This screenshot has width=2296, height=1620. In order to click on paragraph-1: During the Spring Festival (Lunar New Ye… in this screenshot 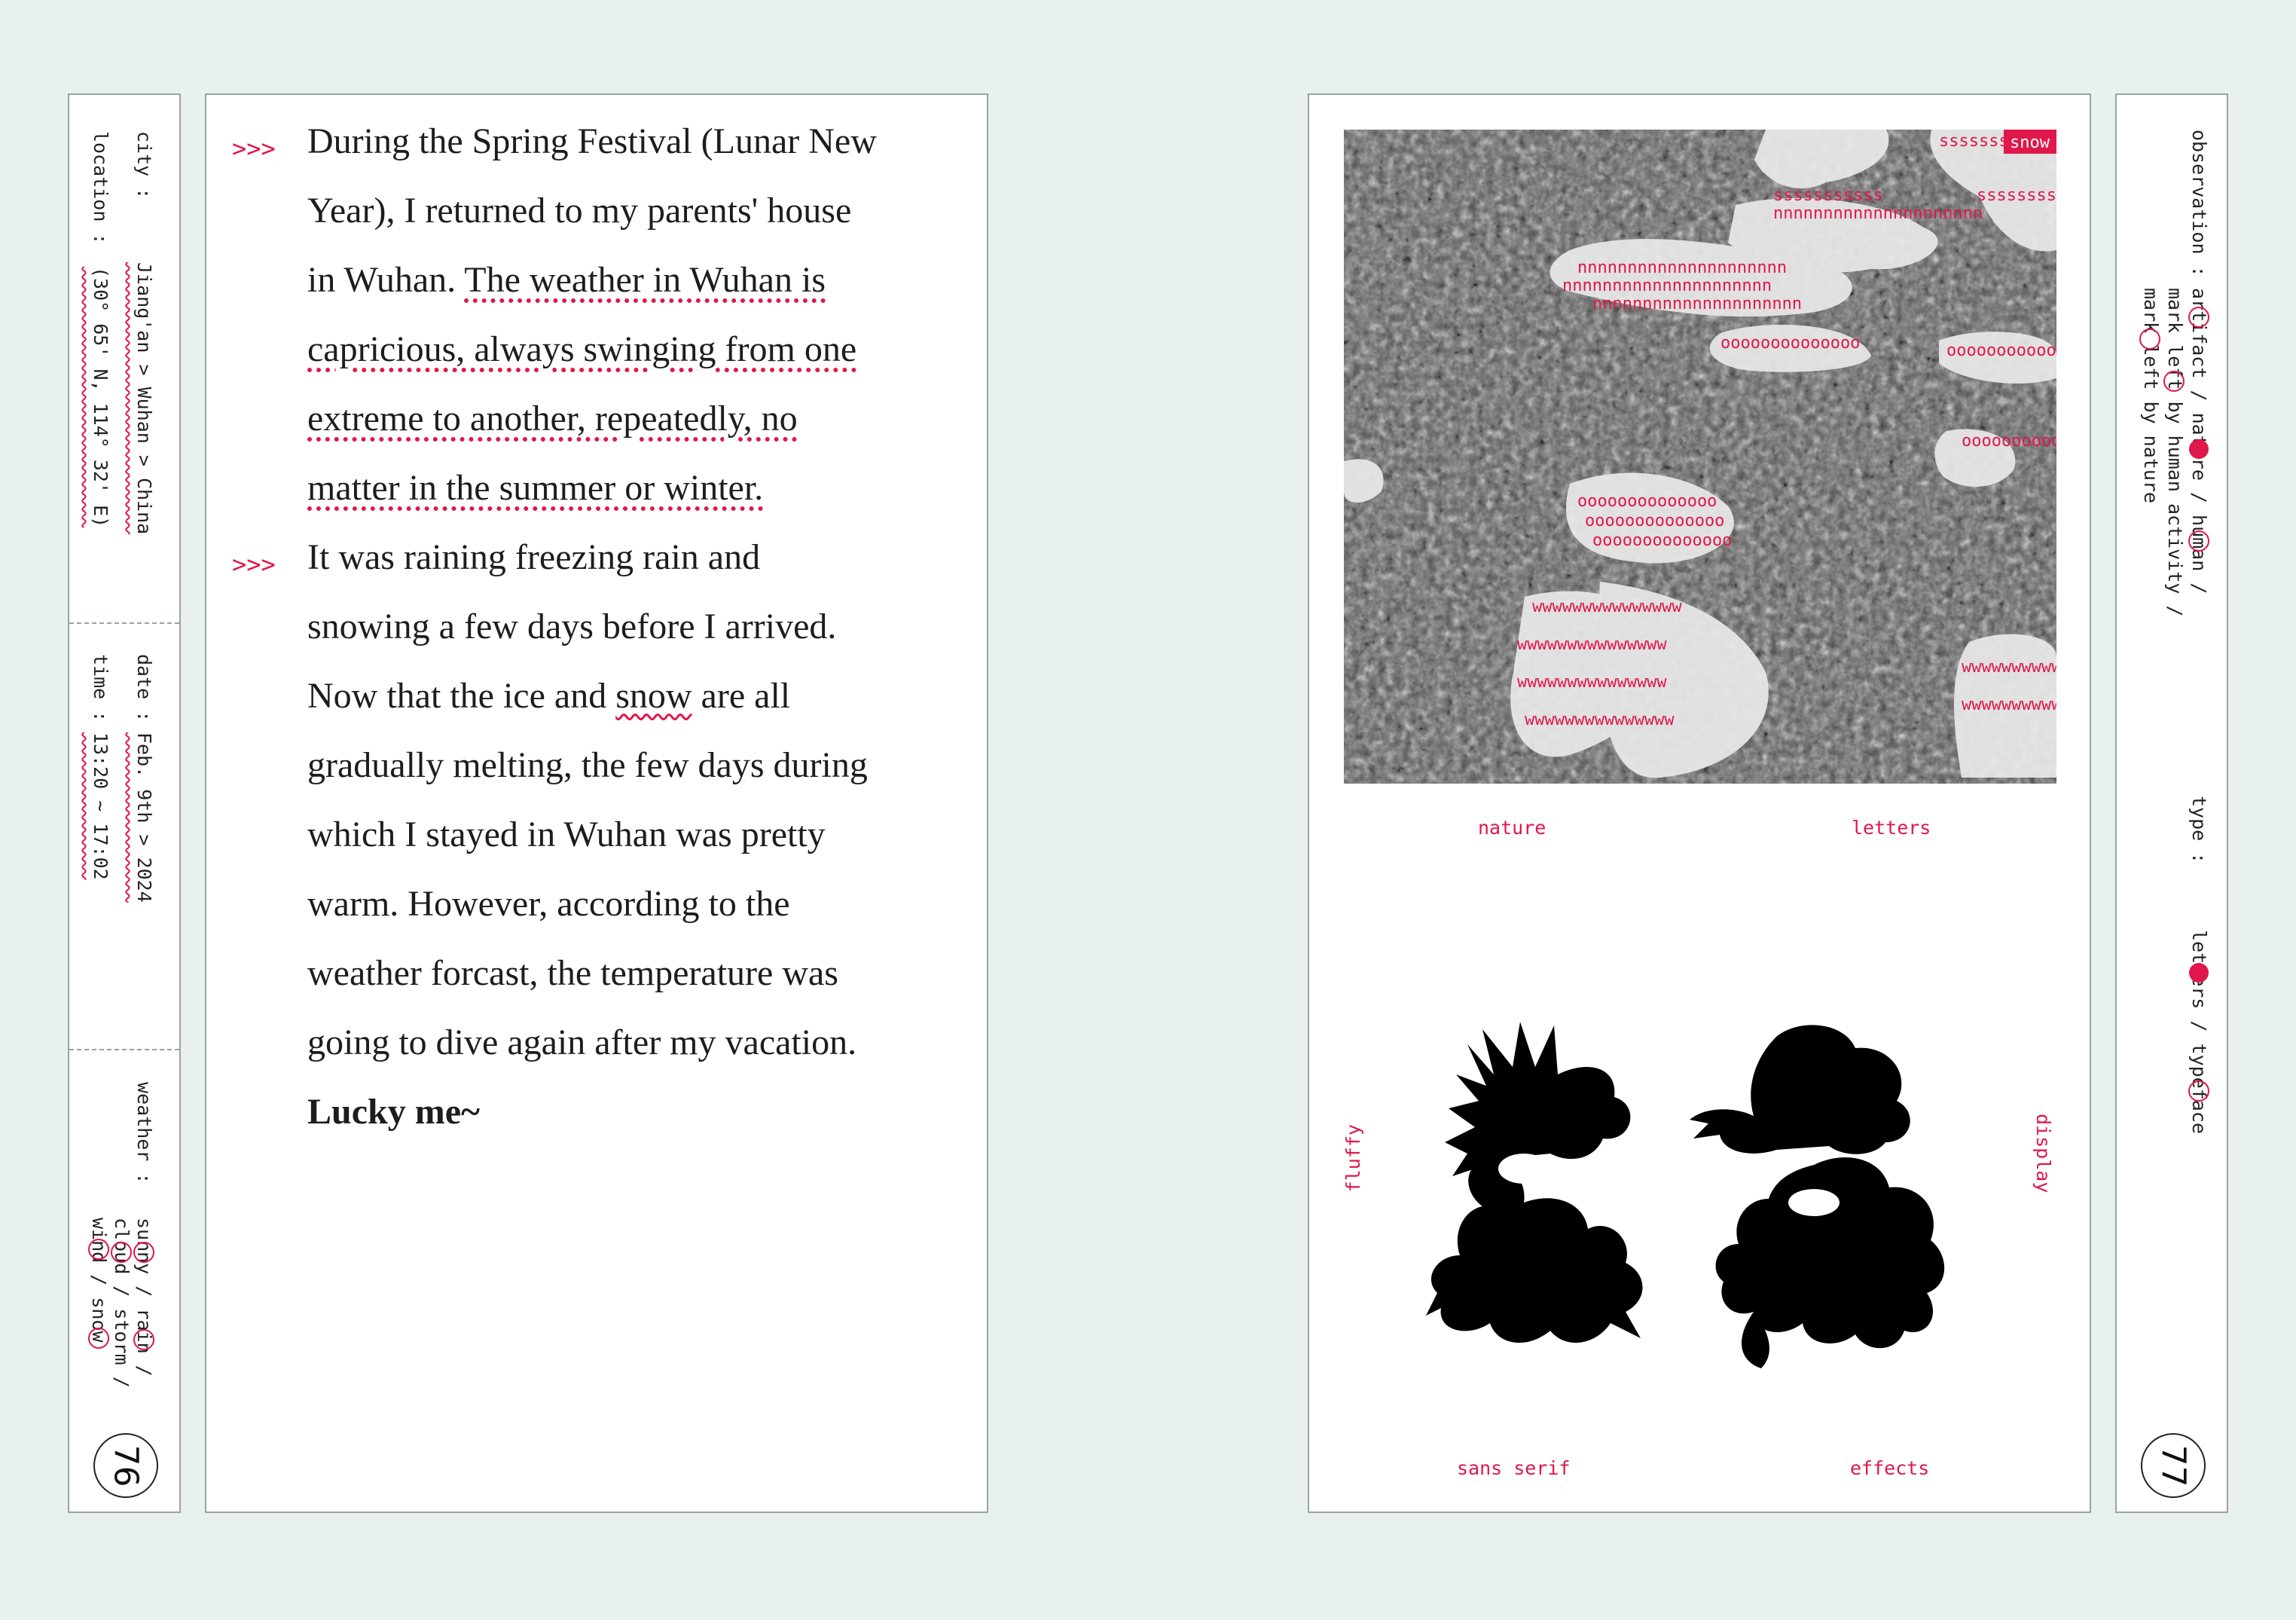, I will do `click(635, 315)`.